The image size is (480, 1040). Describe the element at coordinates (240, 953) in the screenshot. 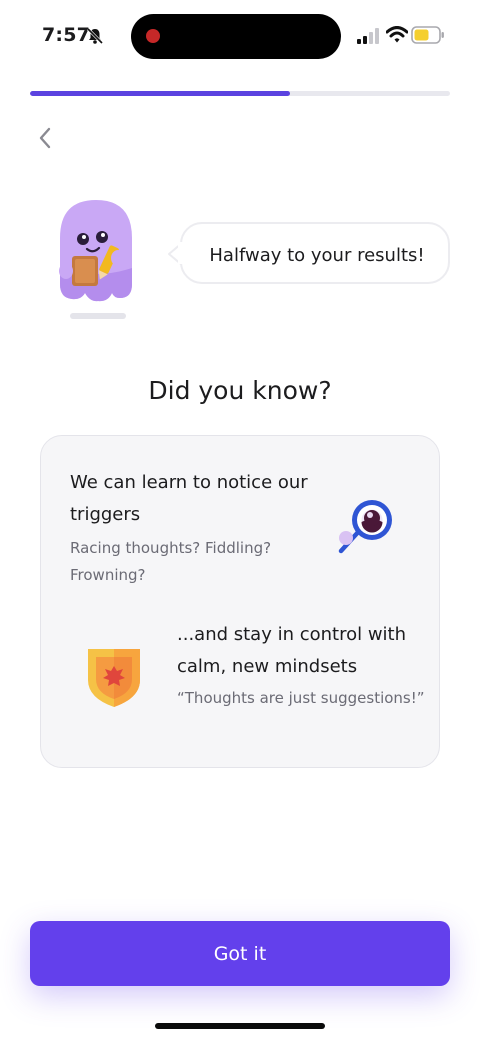

I see `got-it-button: Got it` at that location.